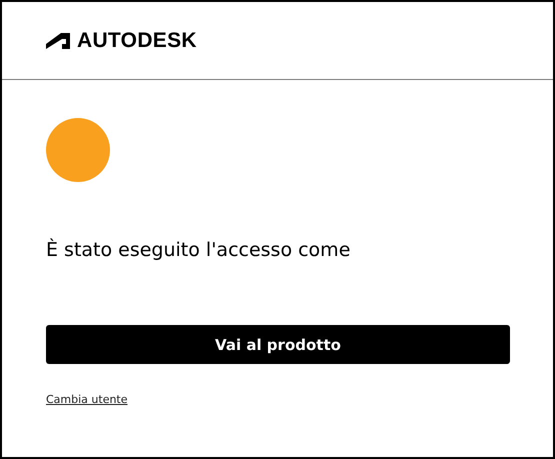  Describe the element at coordinates (87, 399) in the screenshot. I see `switch-user-link: Cambia utente` at that location.